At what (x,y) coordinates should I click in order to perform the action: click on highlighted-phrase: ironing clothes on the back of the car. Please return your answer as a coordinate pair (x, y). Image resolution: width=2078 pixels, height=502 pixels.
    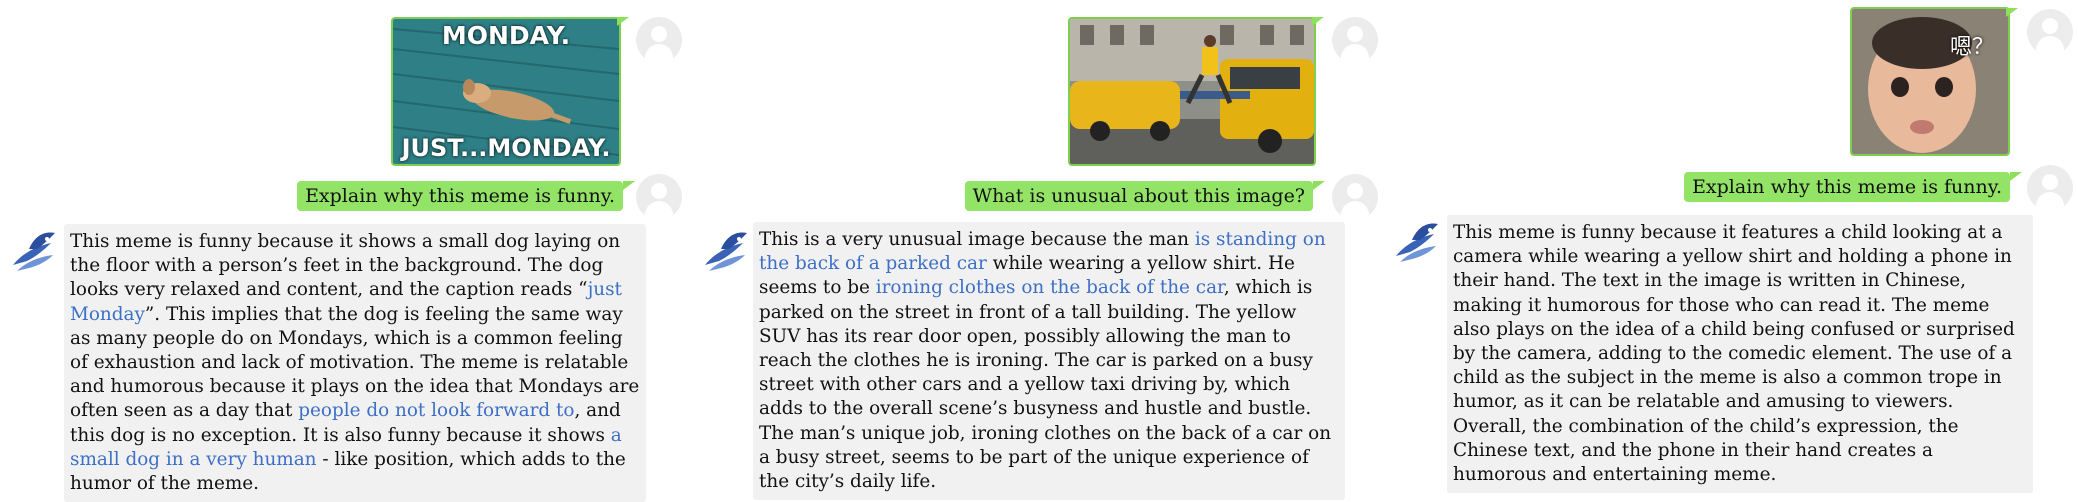
    Looking at the image, I should click on (1049, 288).